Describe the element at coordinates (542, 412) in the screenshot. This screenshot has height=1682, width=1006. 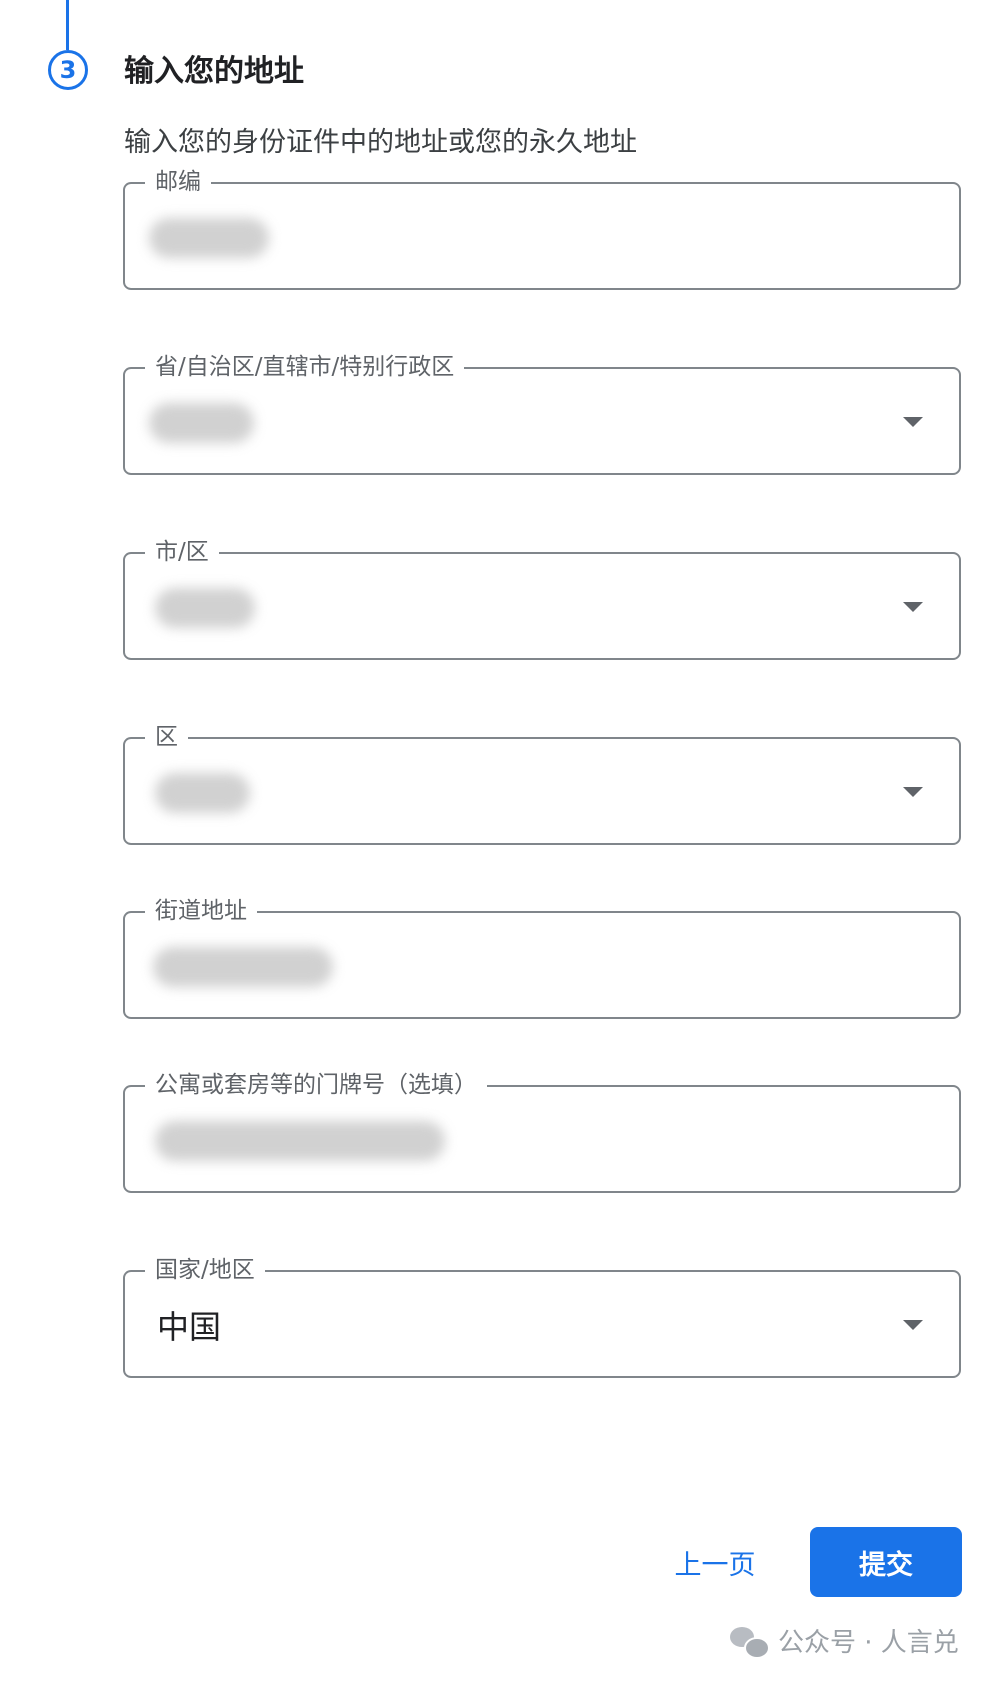
I see `province-select: 省/自治区/直辖市/特别行政区` at that location.